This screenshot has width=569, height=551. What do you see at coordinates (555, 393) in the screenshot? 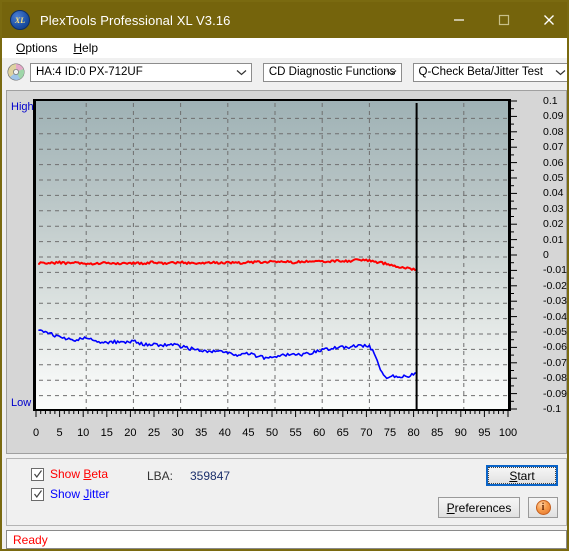
I see `y-tick-label: -0.09` at bounding box center [555, 393].